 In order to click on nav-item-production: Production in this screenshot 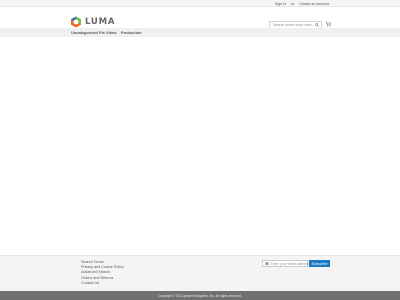, I will do `click(131, 32)`.